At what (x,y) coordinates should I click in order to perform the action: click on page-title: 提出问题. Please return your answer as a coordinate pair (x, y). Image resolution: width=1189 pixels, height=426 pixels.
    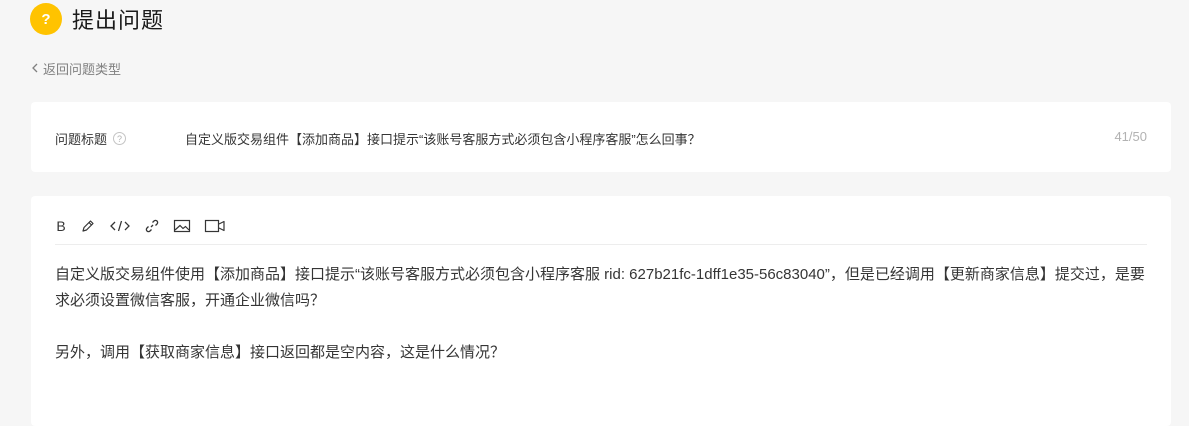
    Looking at the image, I should click on (118, 20).